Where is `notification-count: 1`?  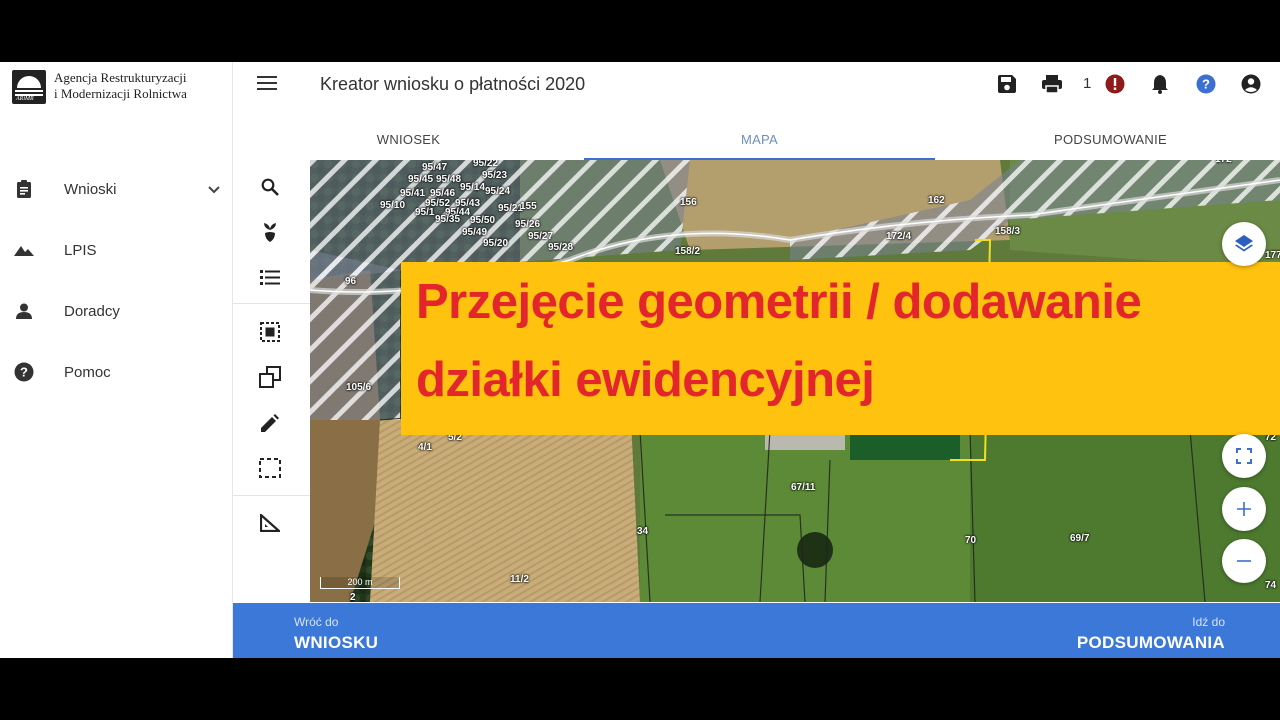 notification-count: 1 is located at coordinates (1087, 83).